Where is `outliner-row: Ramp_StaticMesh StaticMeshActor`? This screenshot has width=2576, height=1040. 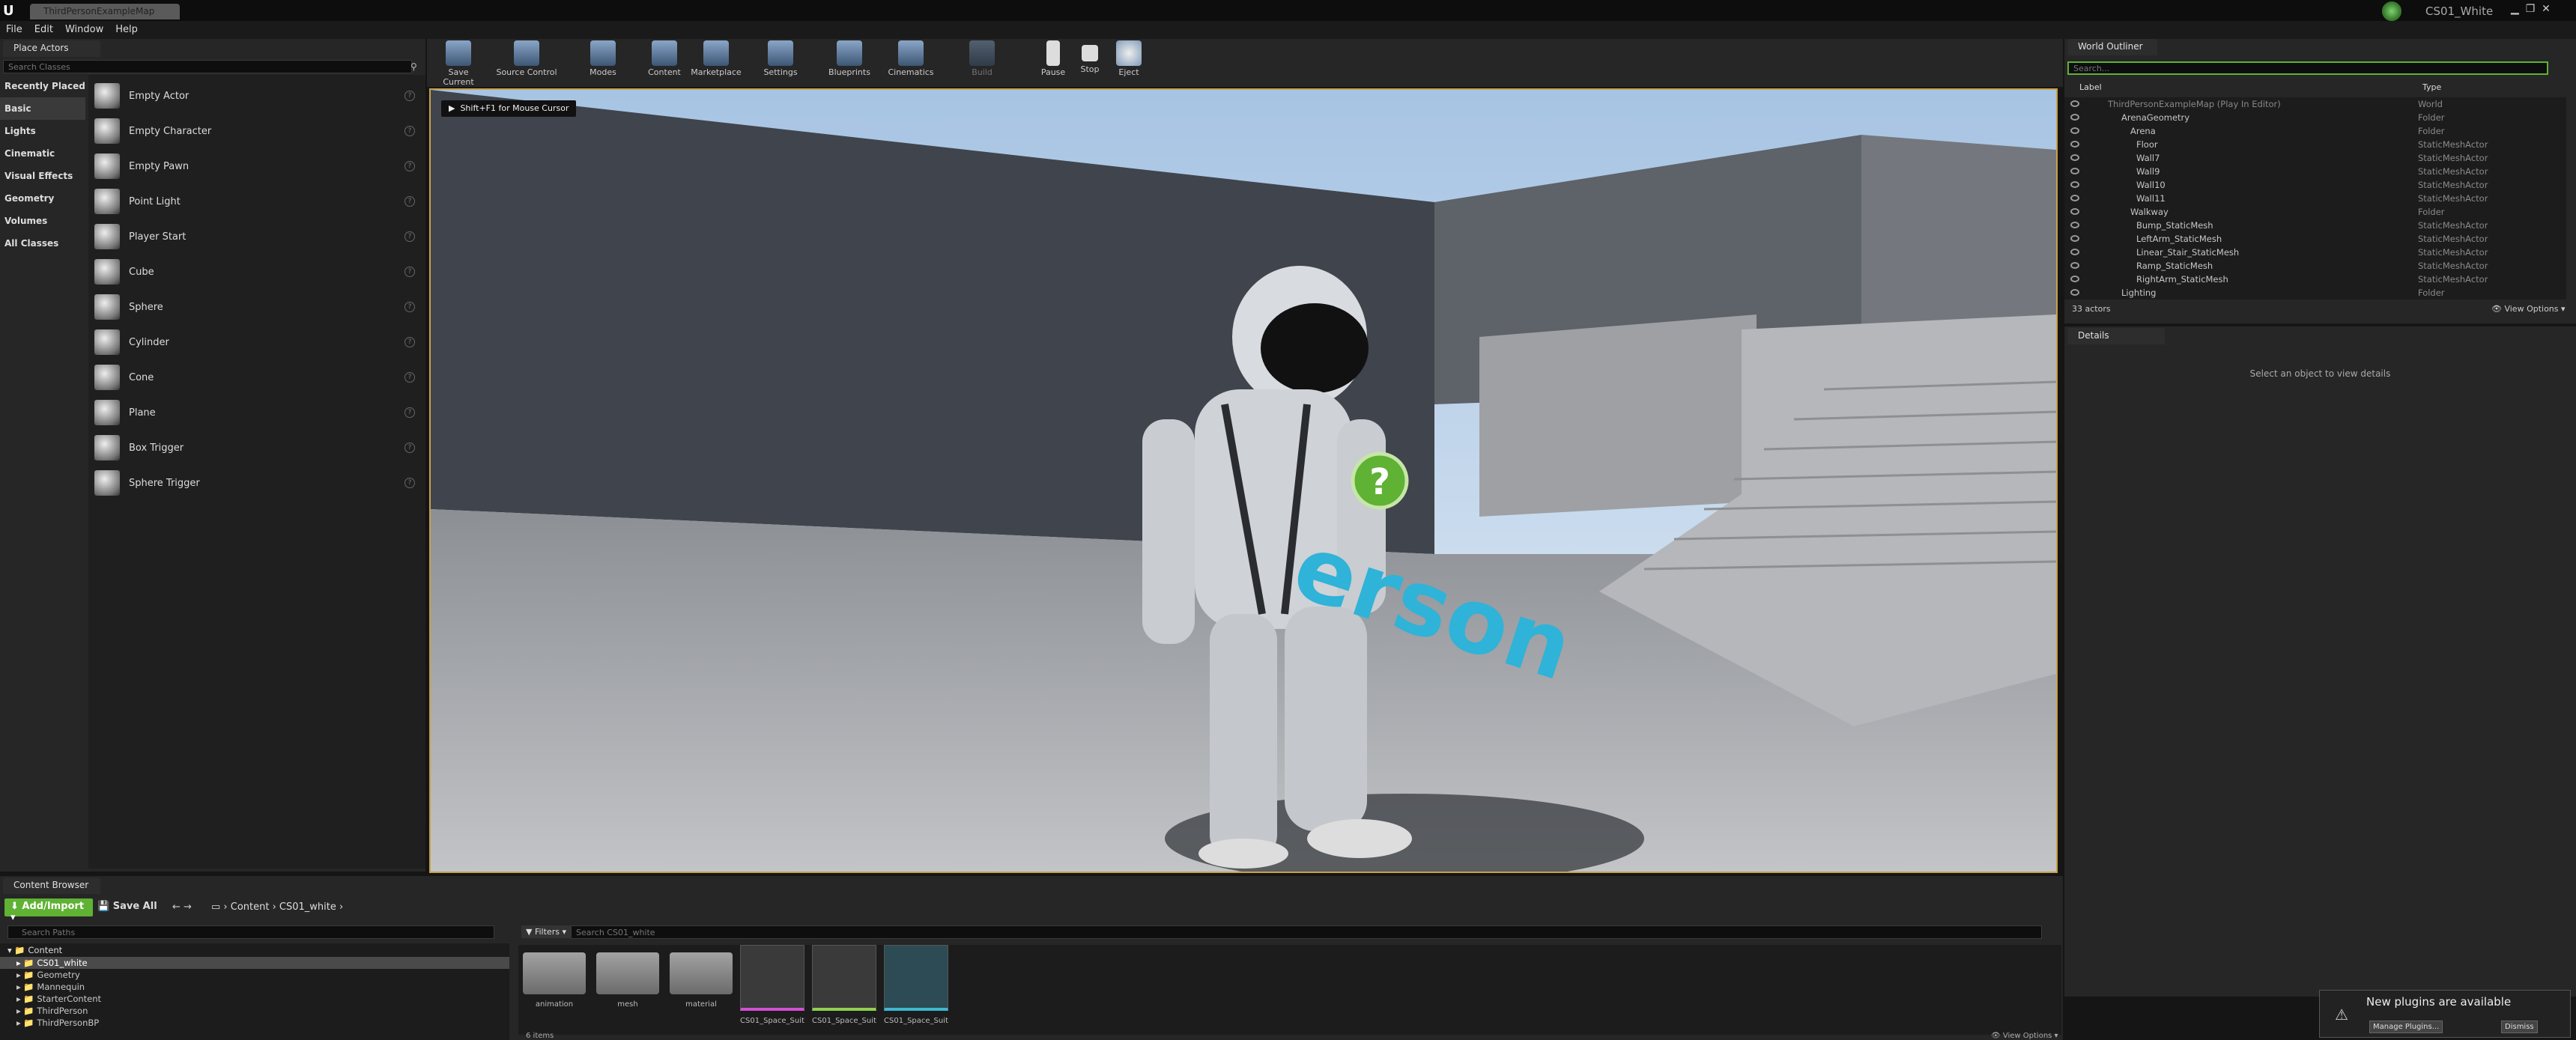 outliner-row: Ramp_StaticMesh StaticMeshActor is located at coordinates (2315, 266).